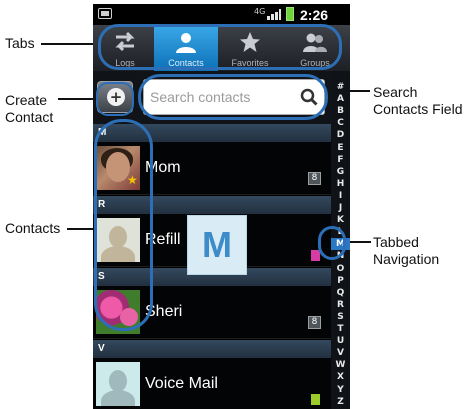  Describe the element at coordinates (186, 63) in the screenshot. I see `tab-contacts-label: Contacts` at that location.